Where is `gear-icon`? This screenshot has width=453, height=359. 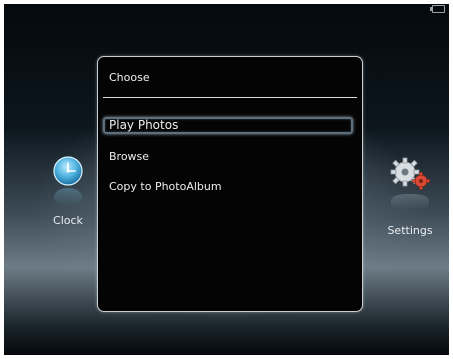 gear-icon is located at coordinates (410, 174).